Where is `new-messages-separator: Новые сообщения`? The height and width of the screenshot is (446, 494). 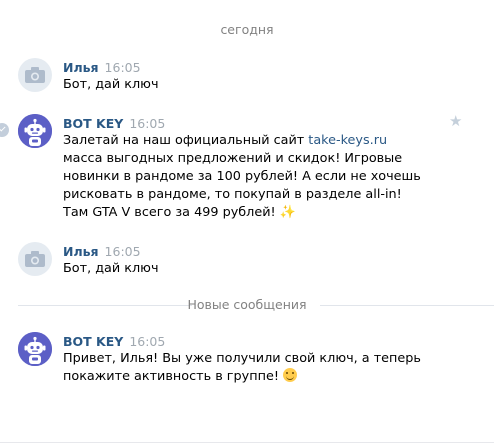 new-messages-separator: Новые сообщения is located at coordinates (247, 305).